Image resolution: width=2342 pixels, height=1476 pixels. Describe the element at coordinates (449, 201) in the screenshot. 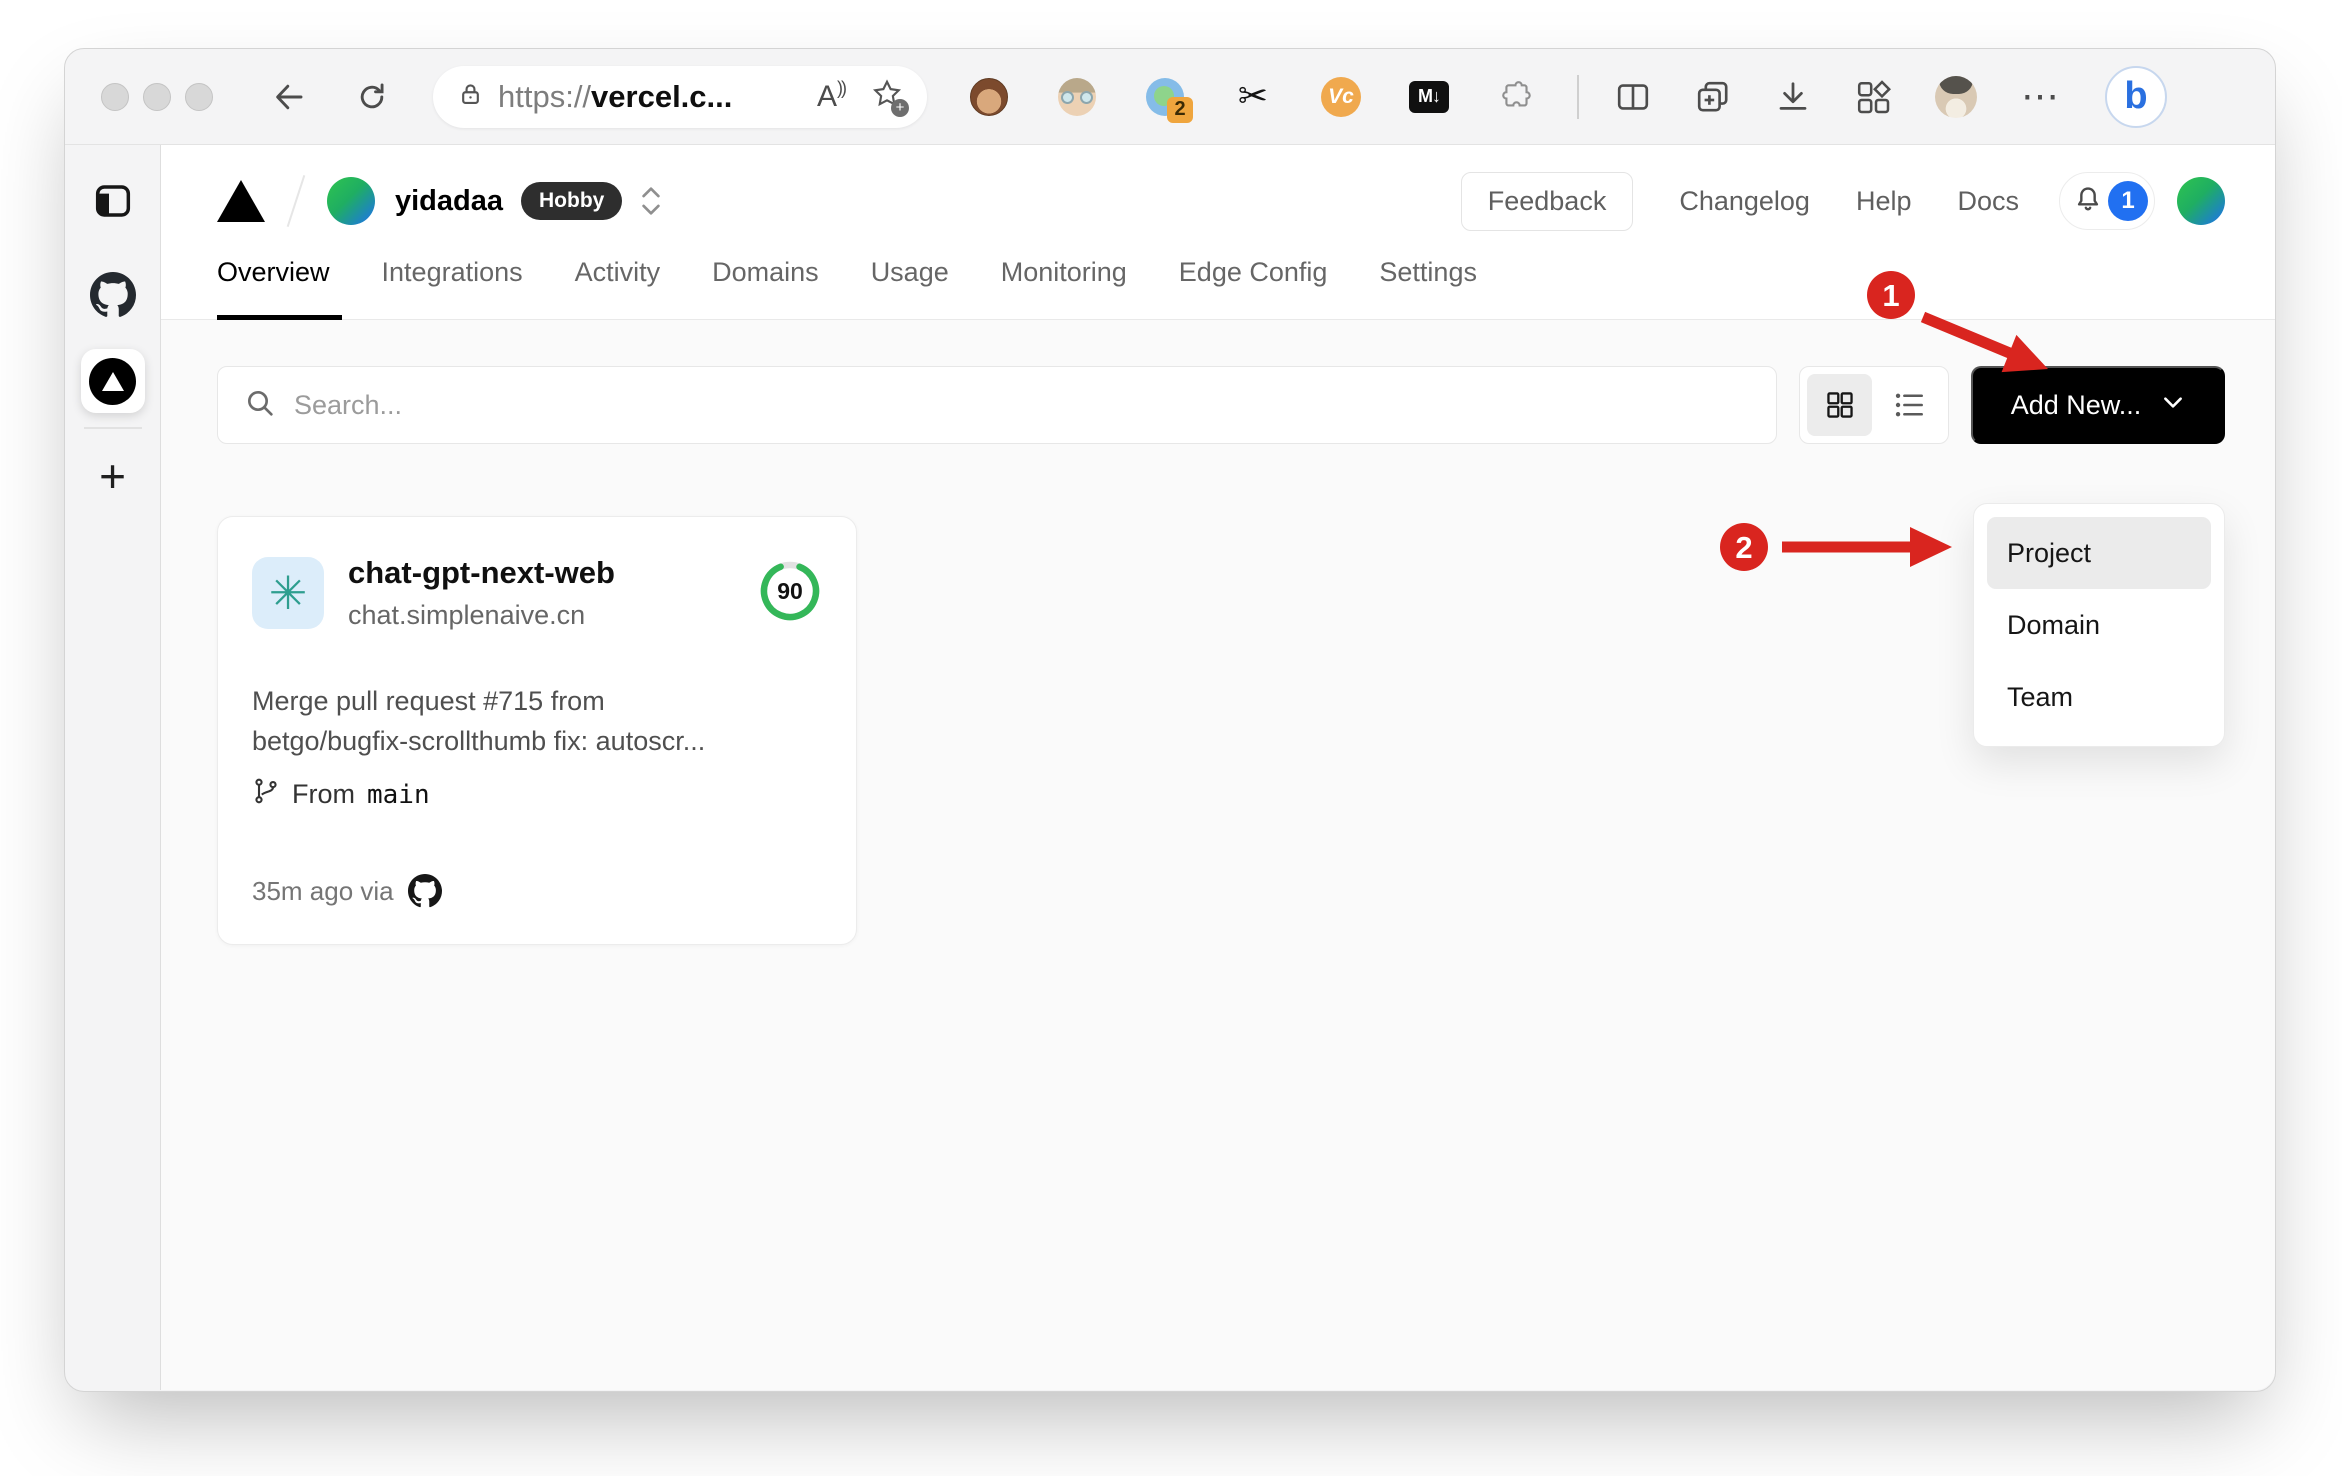

I see `team-name: yidadaa` at that location.